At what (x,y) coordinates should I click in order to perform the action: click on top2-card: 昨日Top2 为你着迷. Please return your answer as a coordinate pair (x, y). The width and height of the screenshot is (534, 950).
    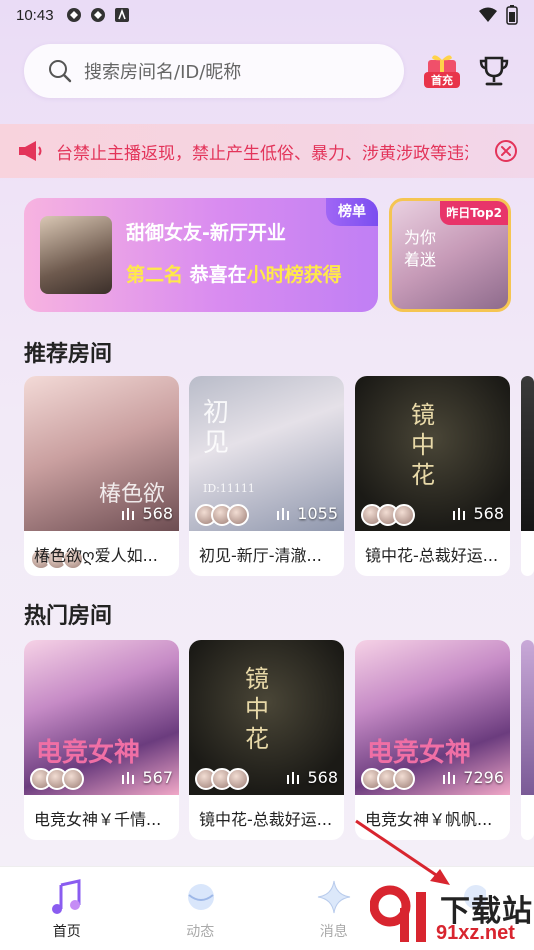
    Looking at the image, I should click on (450, 255).